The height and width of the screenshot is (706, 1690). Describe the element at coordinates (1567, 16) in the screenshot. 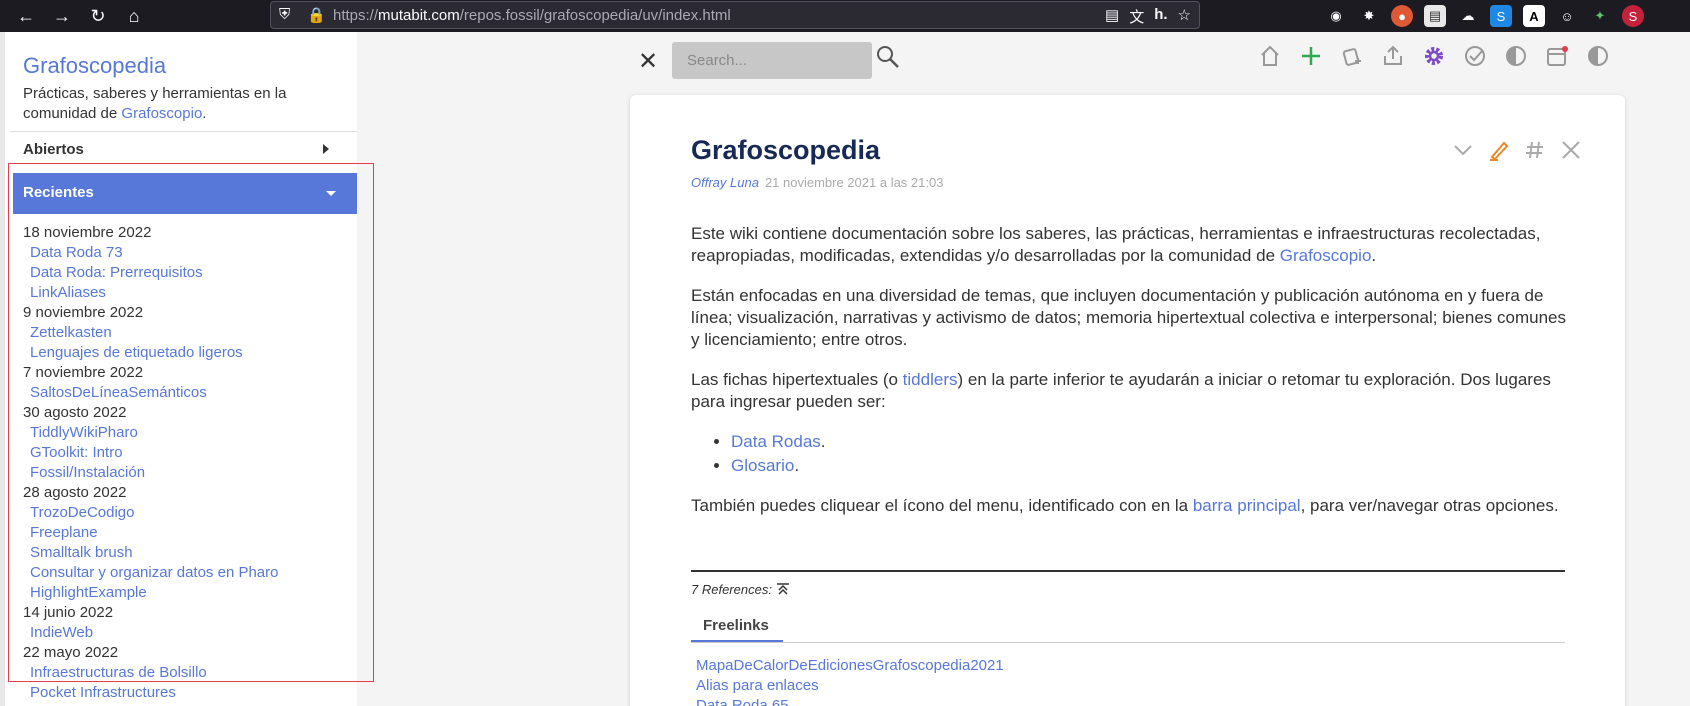

I see `account-icon: ☺` at that location.